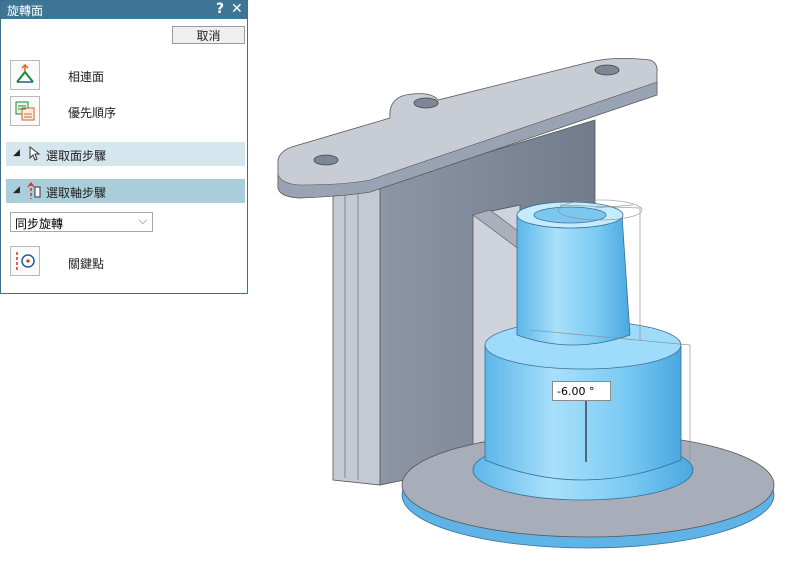 The width and height of the screenshot is (795, 570). What do you see at coordinates (208, 35) in the screenshot?
I see `cancel-button: 取消` at bounding box center [208, 35].